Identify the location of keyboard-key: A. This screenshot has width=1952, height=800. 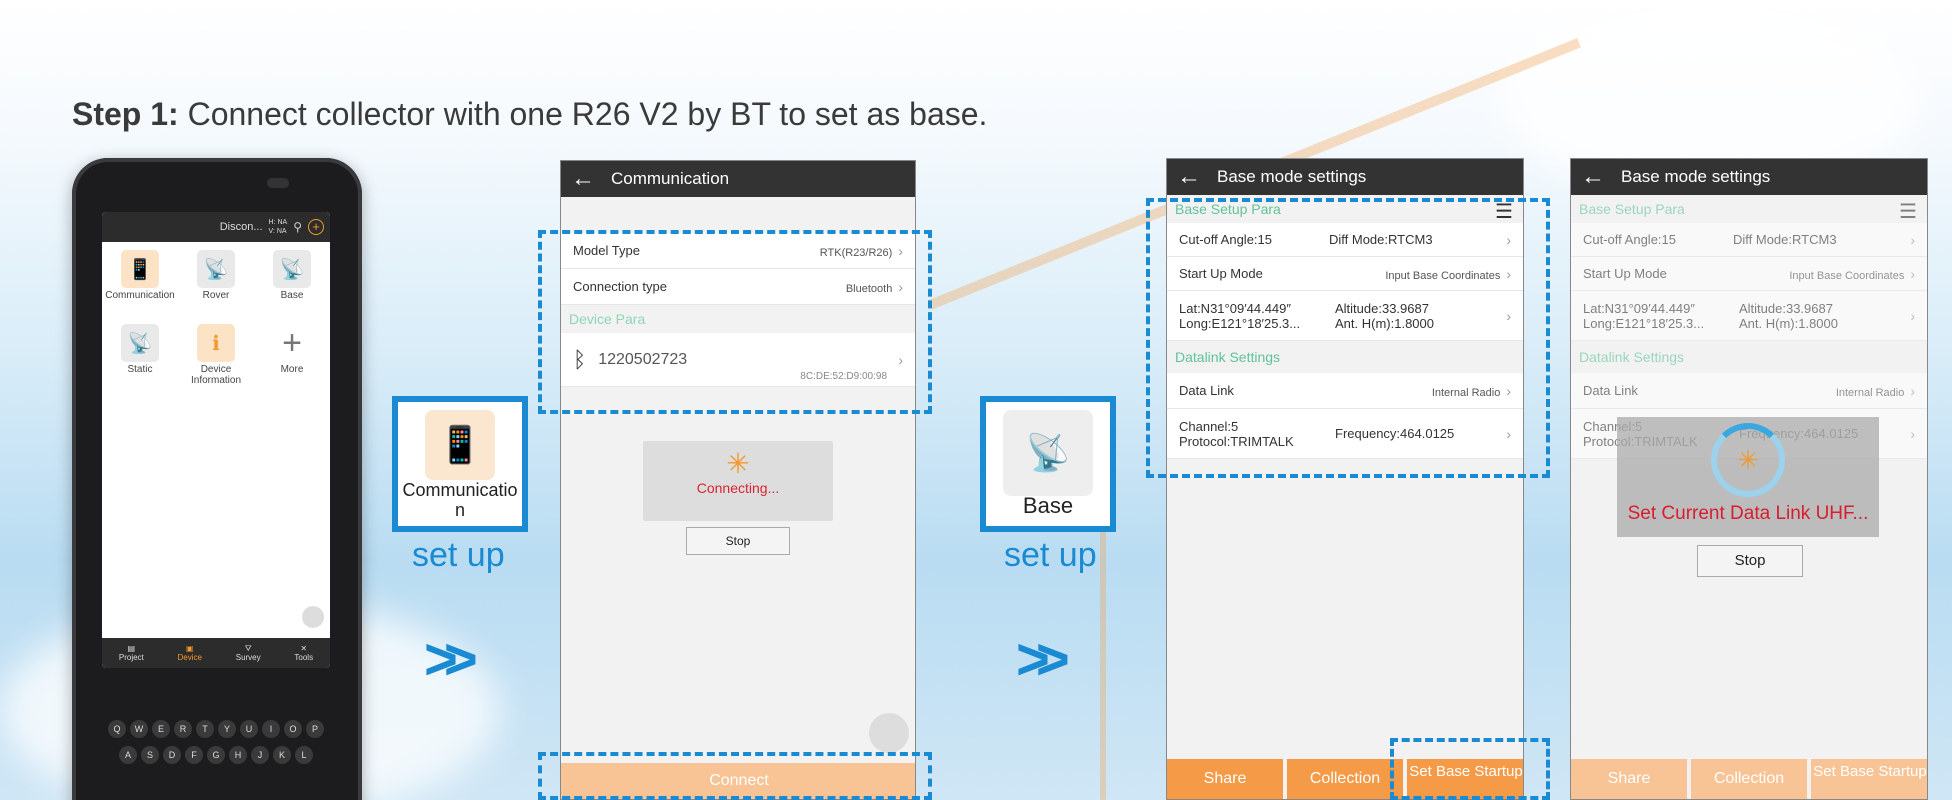
(128, 755).